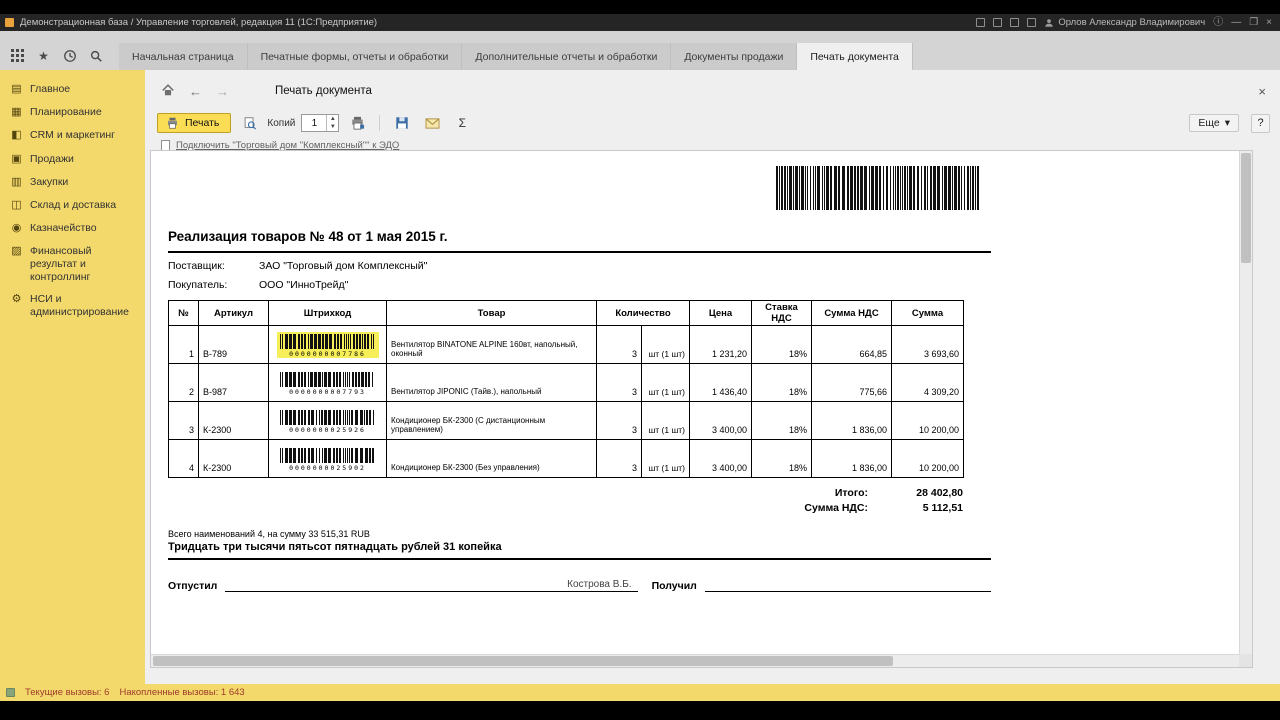  I want to click on copies-value: 1, so click(314, 123).